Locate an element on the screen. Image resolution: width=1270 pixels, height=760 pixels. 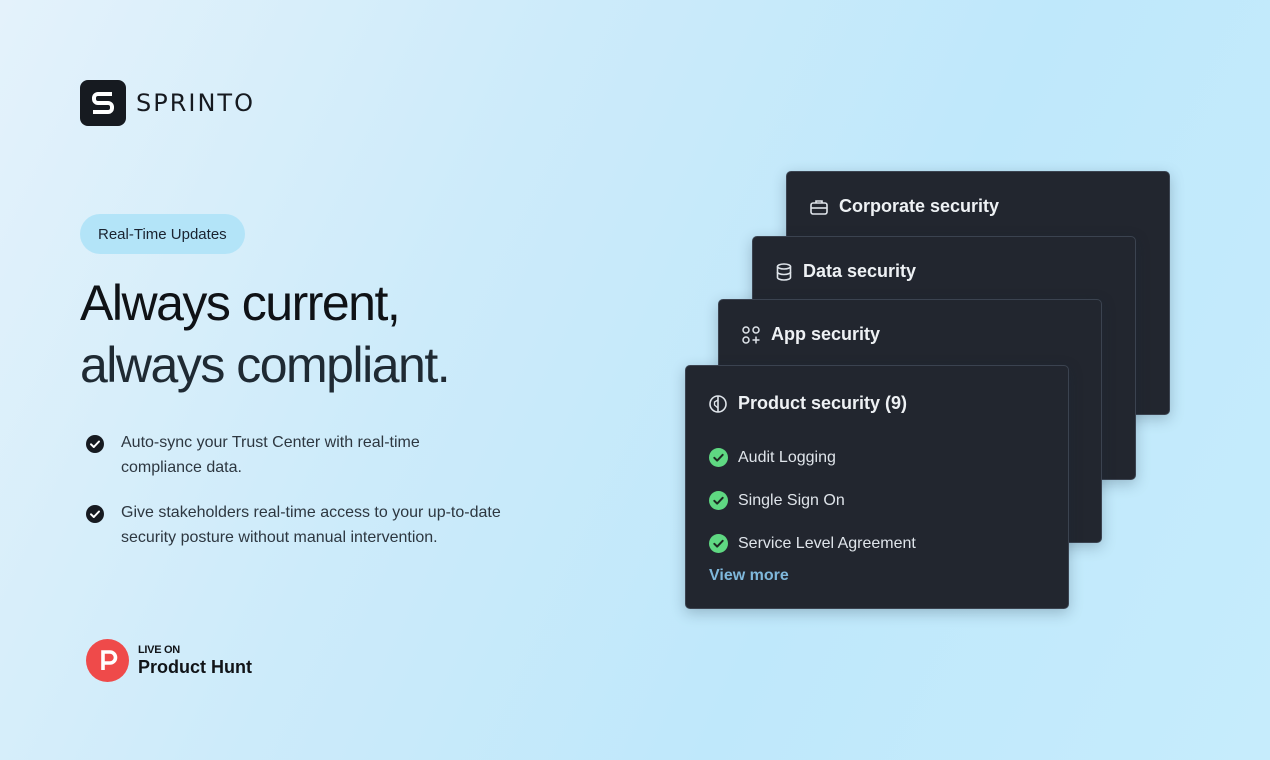
feature-text-line: compliance data. is located at coordinates (181, 467).